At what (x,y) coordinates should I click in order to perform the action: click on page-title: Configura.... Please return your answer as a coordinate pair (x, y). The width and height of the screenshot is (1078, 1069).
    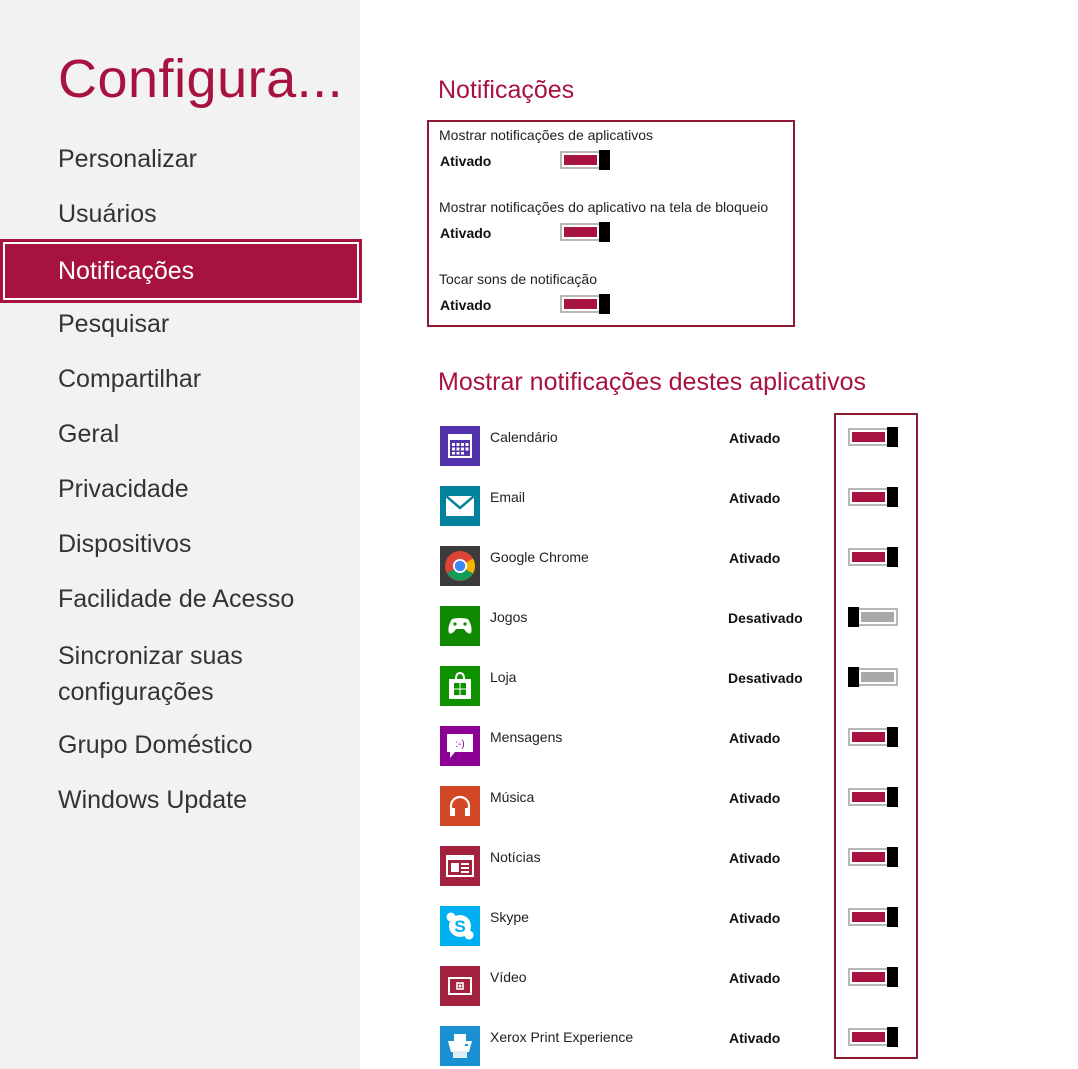
    Looking at the image, I should click on (201, 79).